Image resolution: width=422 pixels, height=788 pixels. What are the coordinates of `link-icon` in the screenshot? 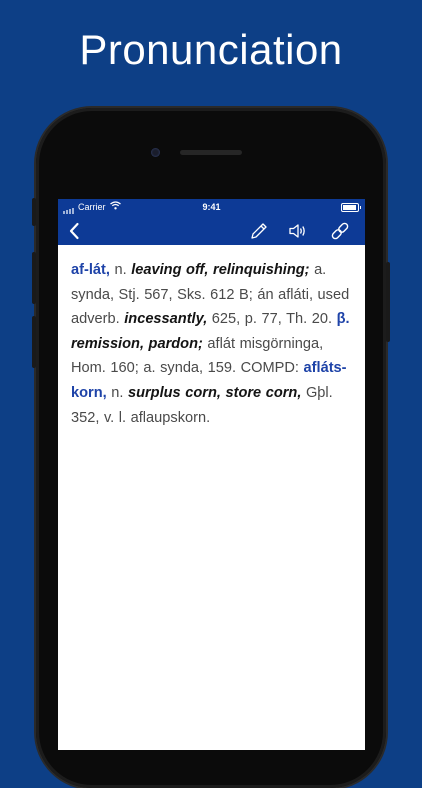 It's located at (340, 231).